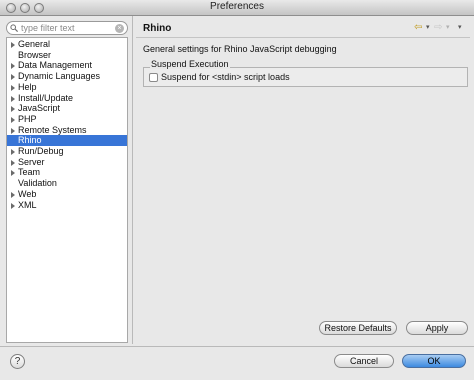  Describe the element at coordinates (41, 151) in the screenshot. I see `tree-item-label: Run/Debug` at that location.